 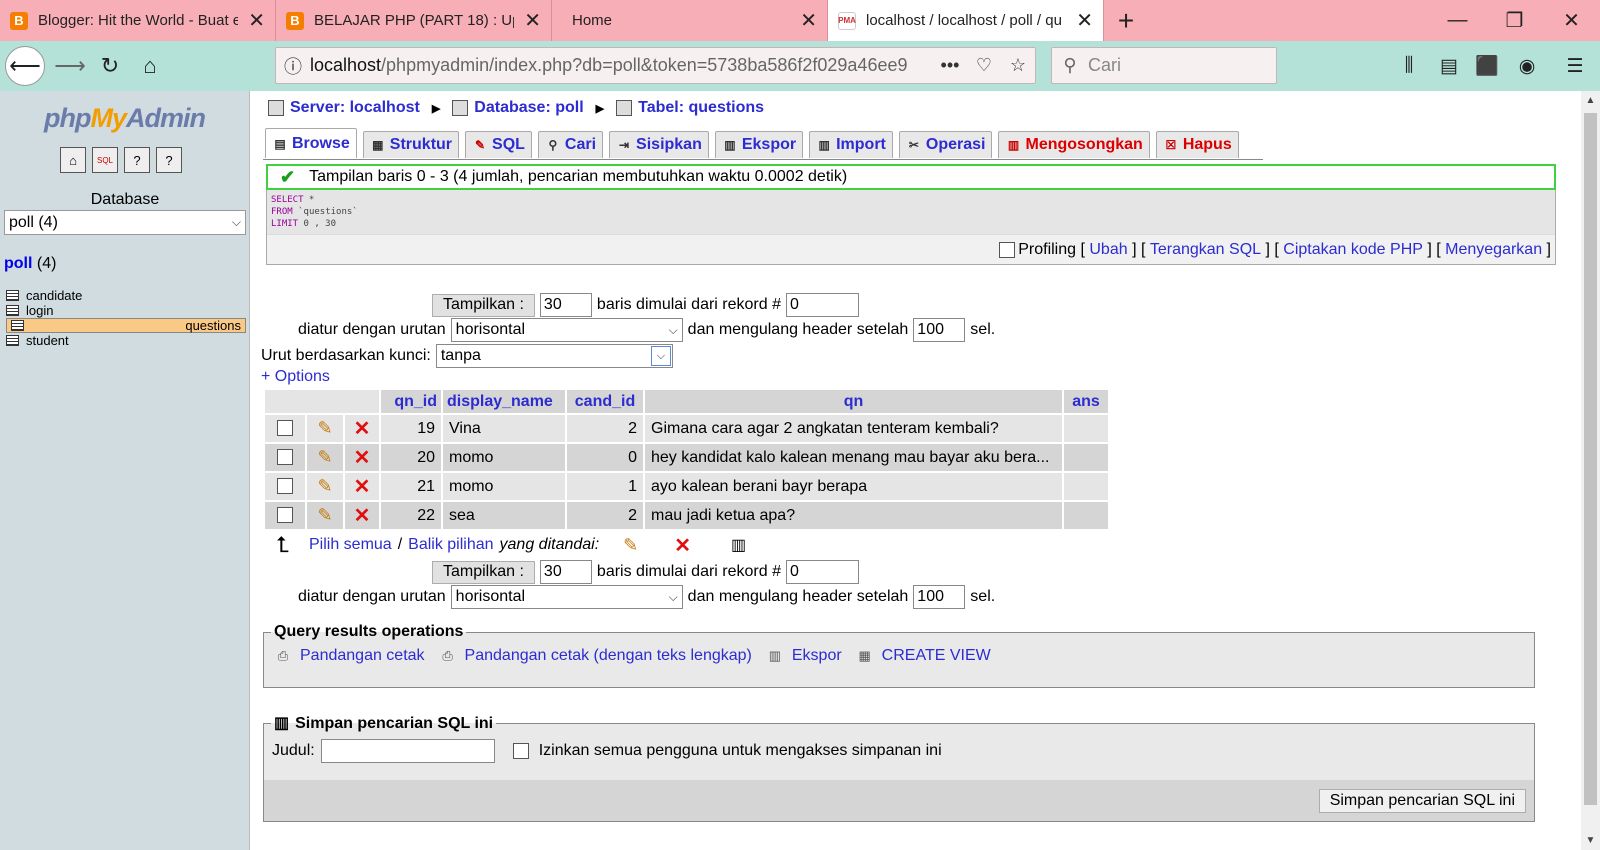 I want to click on home-button: ⌂, so click(x=150, y=66).